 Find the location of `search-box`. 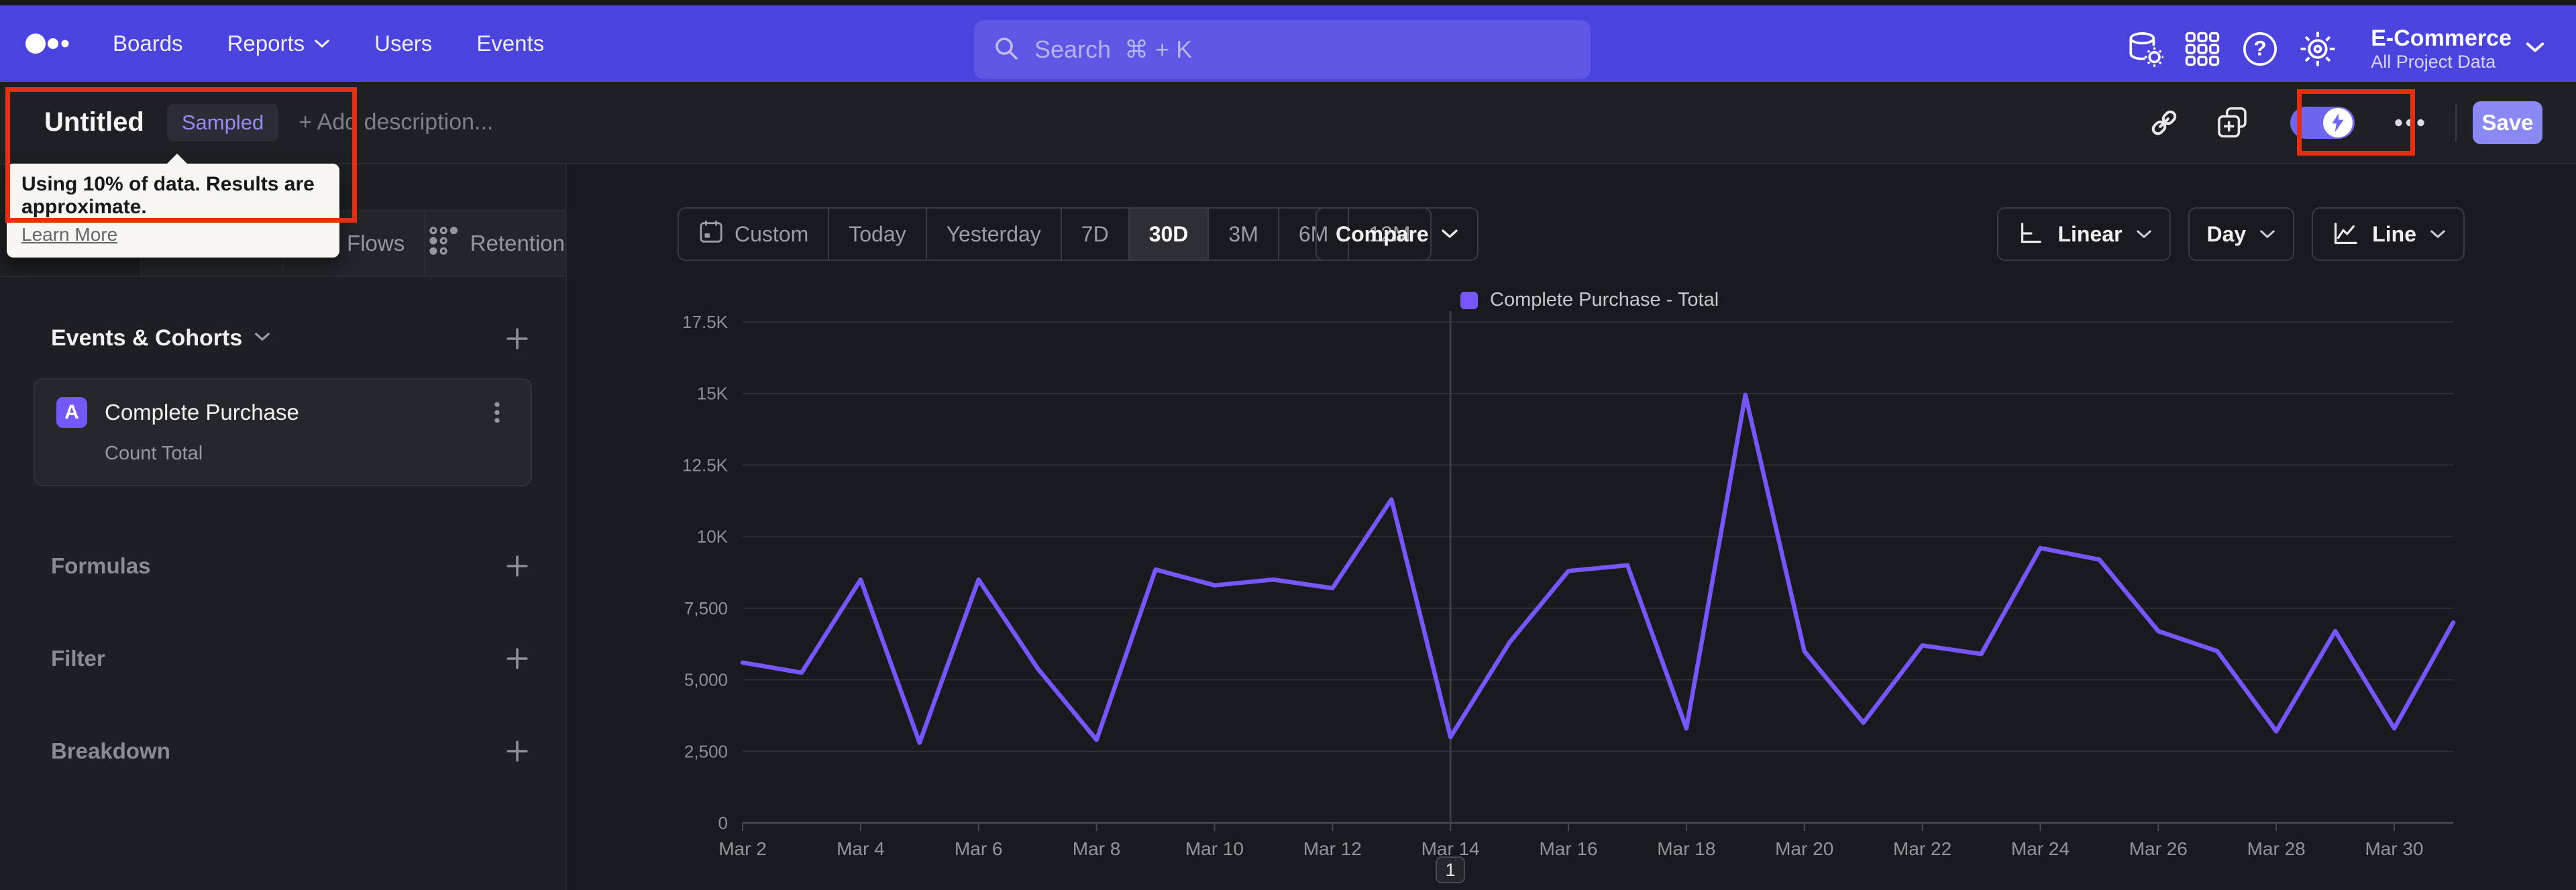

search-box is located at coordinates (1282, 49).